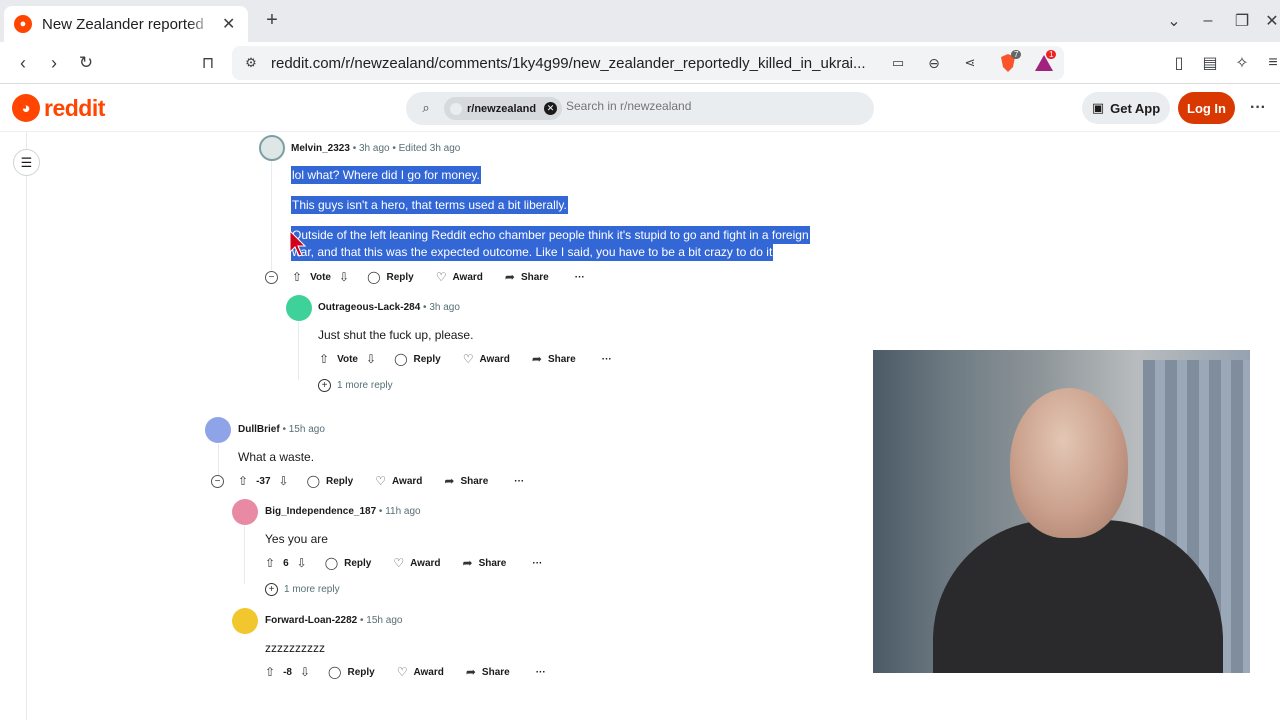 The width and height of the screenshot is (1280, 720). I want to click on zoom-icon: ⊖, so click(934, 63).